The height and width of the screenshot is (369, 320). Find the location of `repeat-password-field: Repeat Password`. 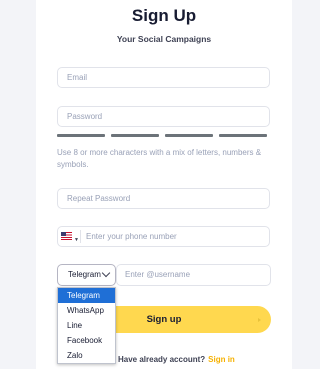

repeat-password-field: Repeat Password is located at coordinates (163, 198).